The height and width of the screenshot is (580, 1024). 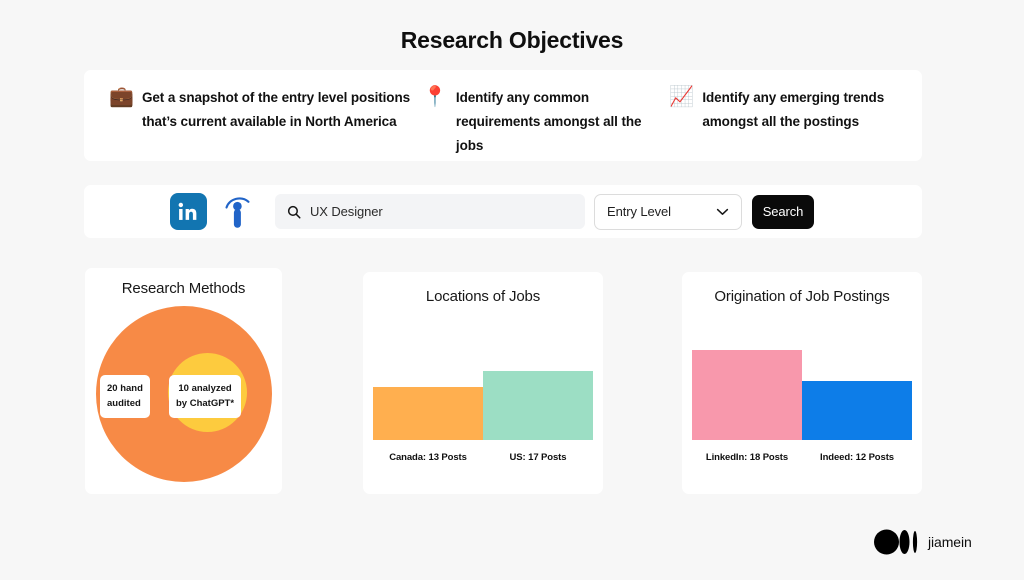 I want to click on bar-label-us: US: 17 Posts, so click(x=538, y=457).